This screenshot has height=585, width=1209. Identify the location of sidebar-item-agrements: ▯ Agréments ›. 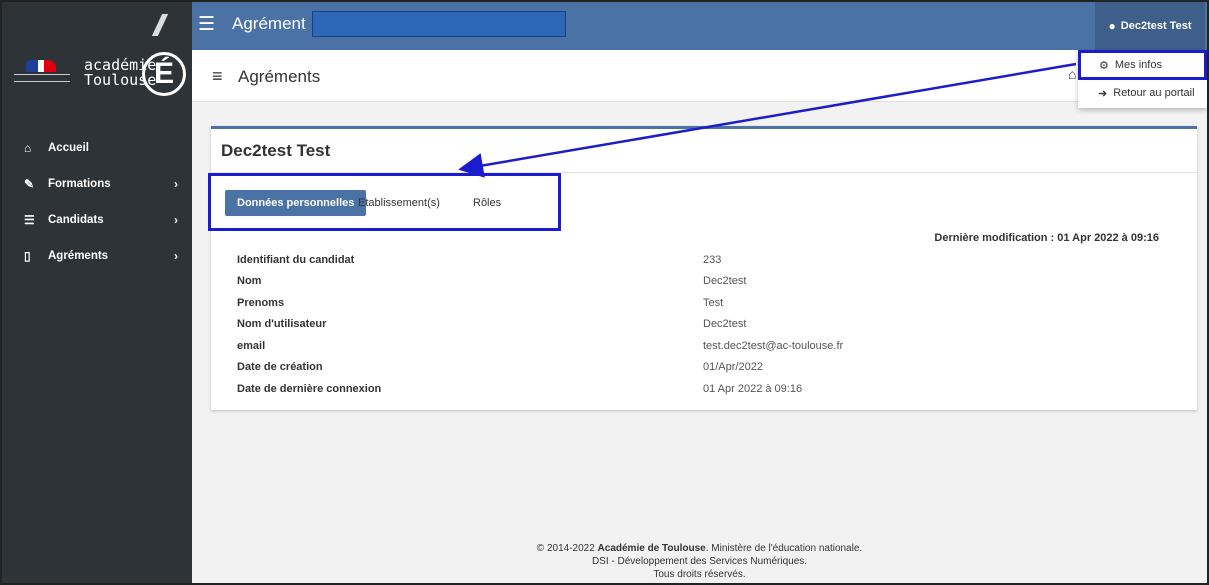
(97, 256).